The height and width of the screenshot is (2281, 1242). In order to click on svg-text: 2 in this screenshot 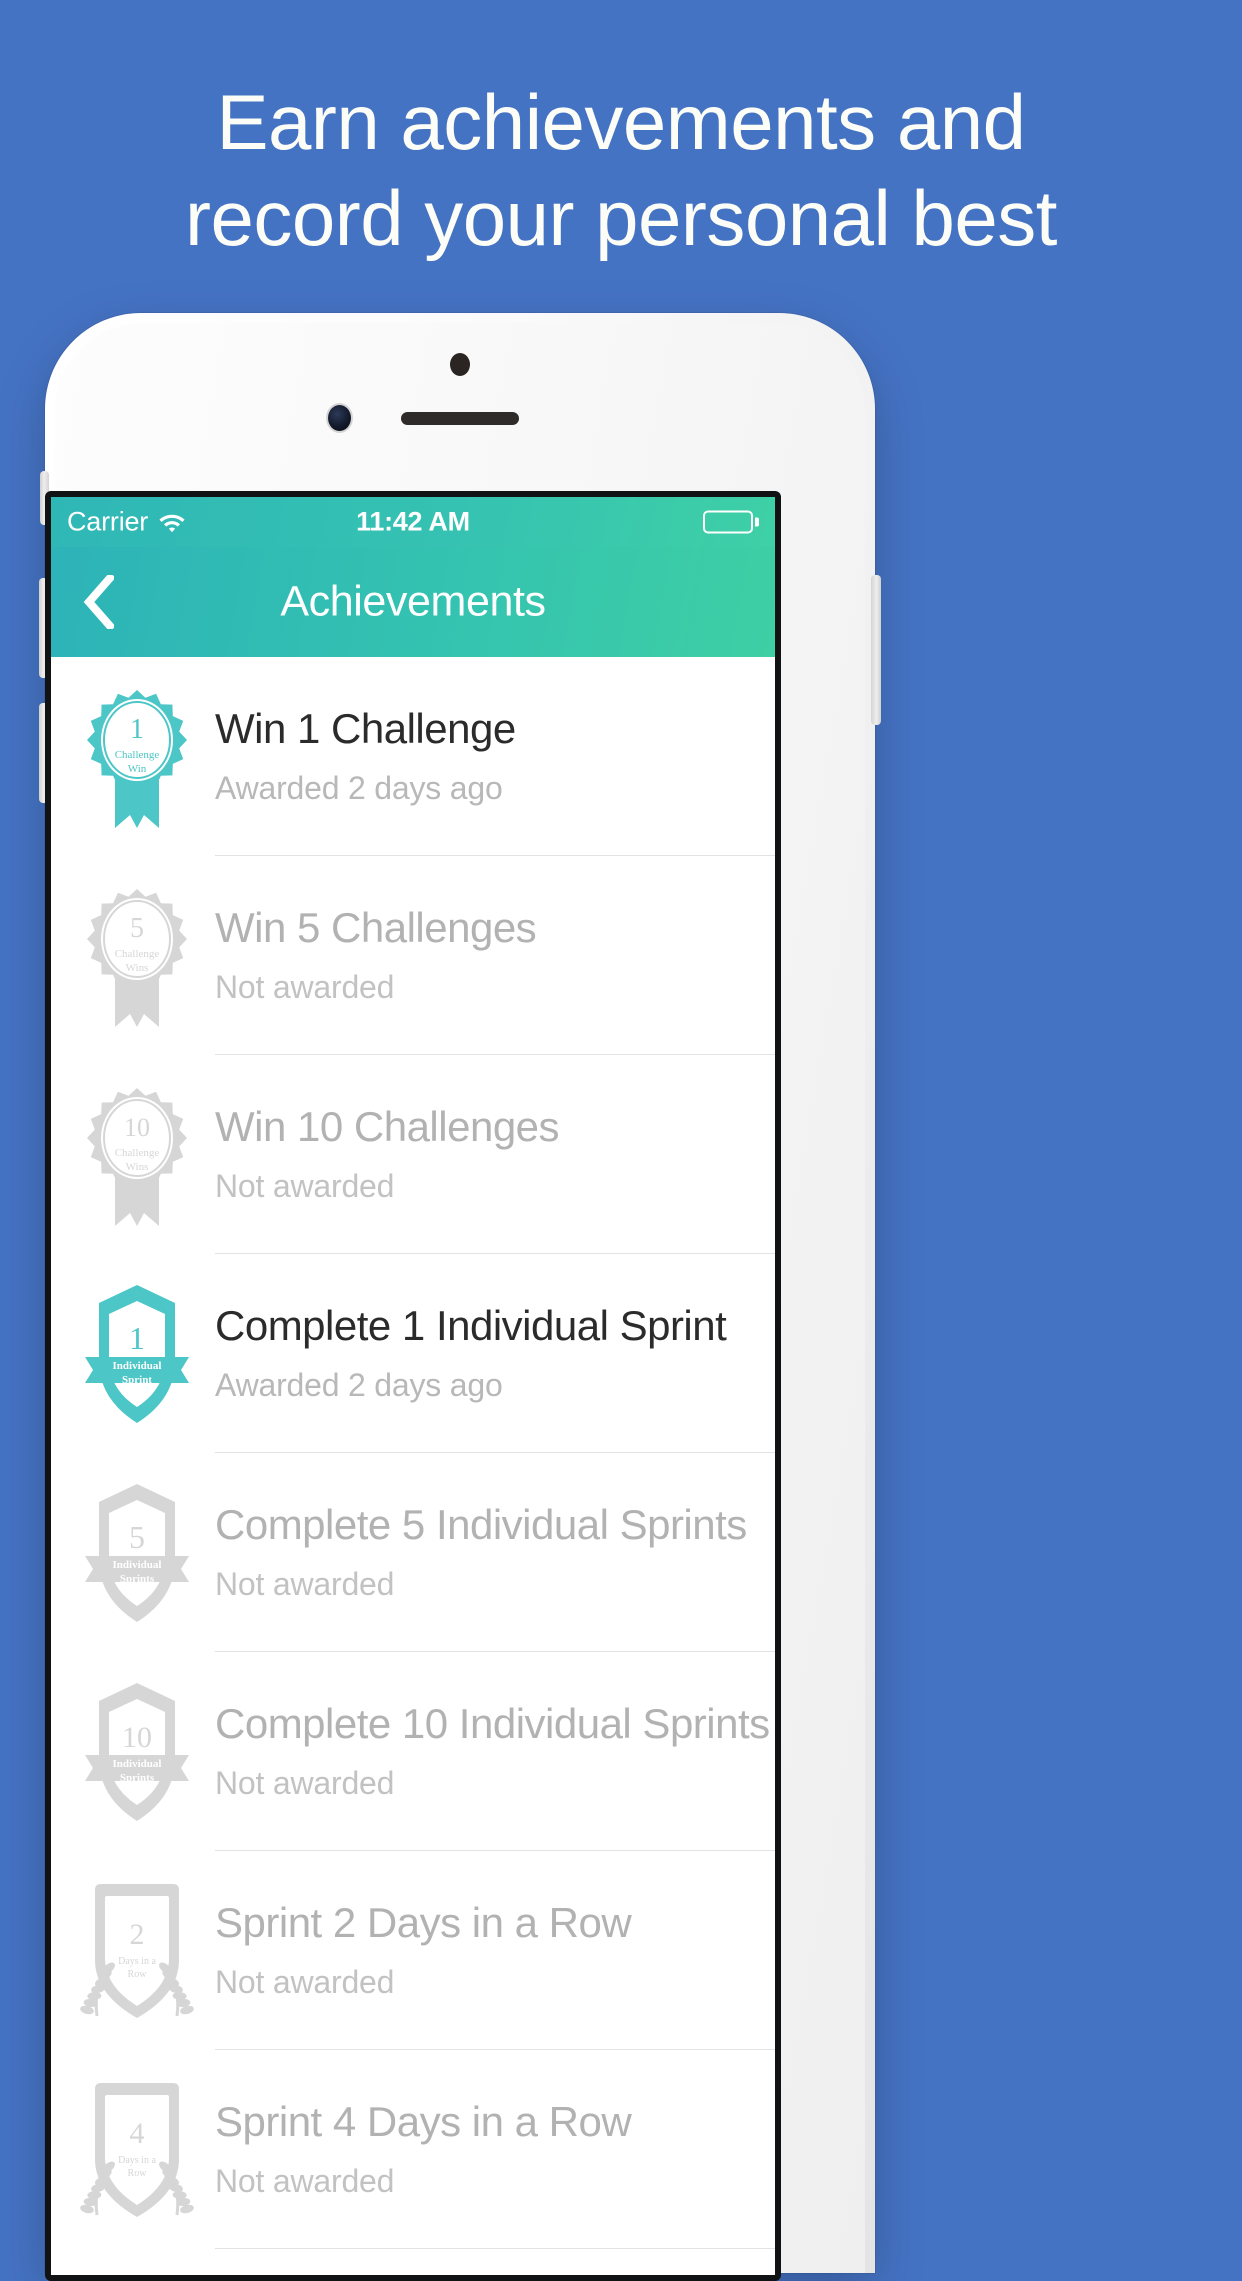, I will do `click(137, 1934)`.